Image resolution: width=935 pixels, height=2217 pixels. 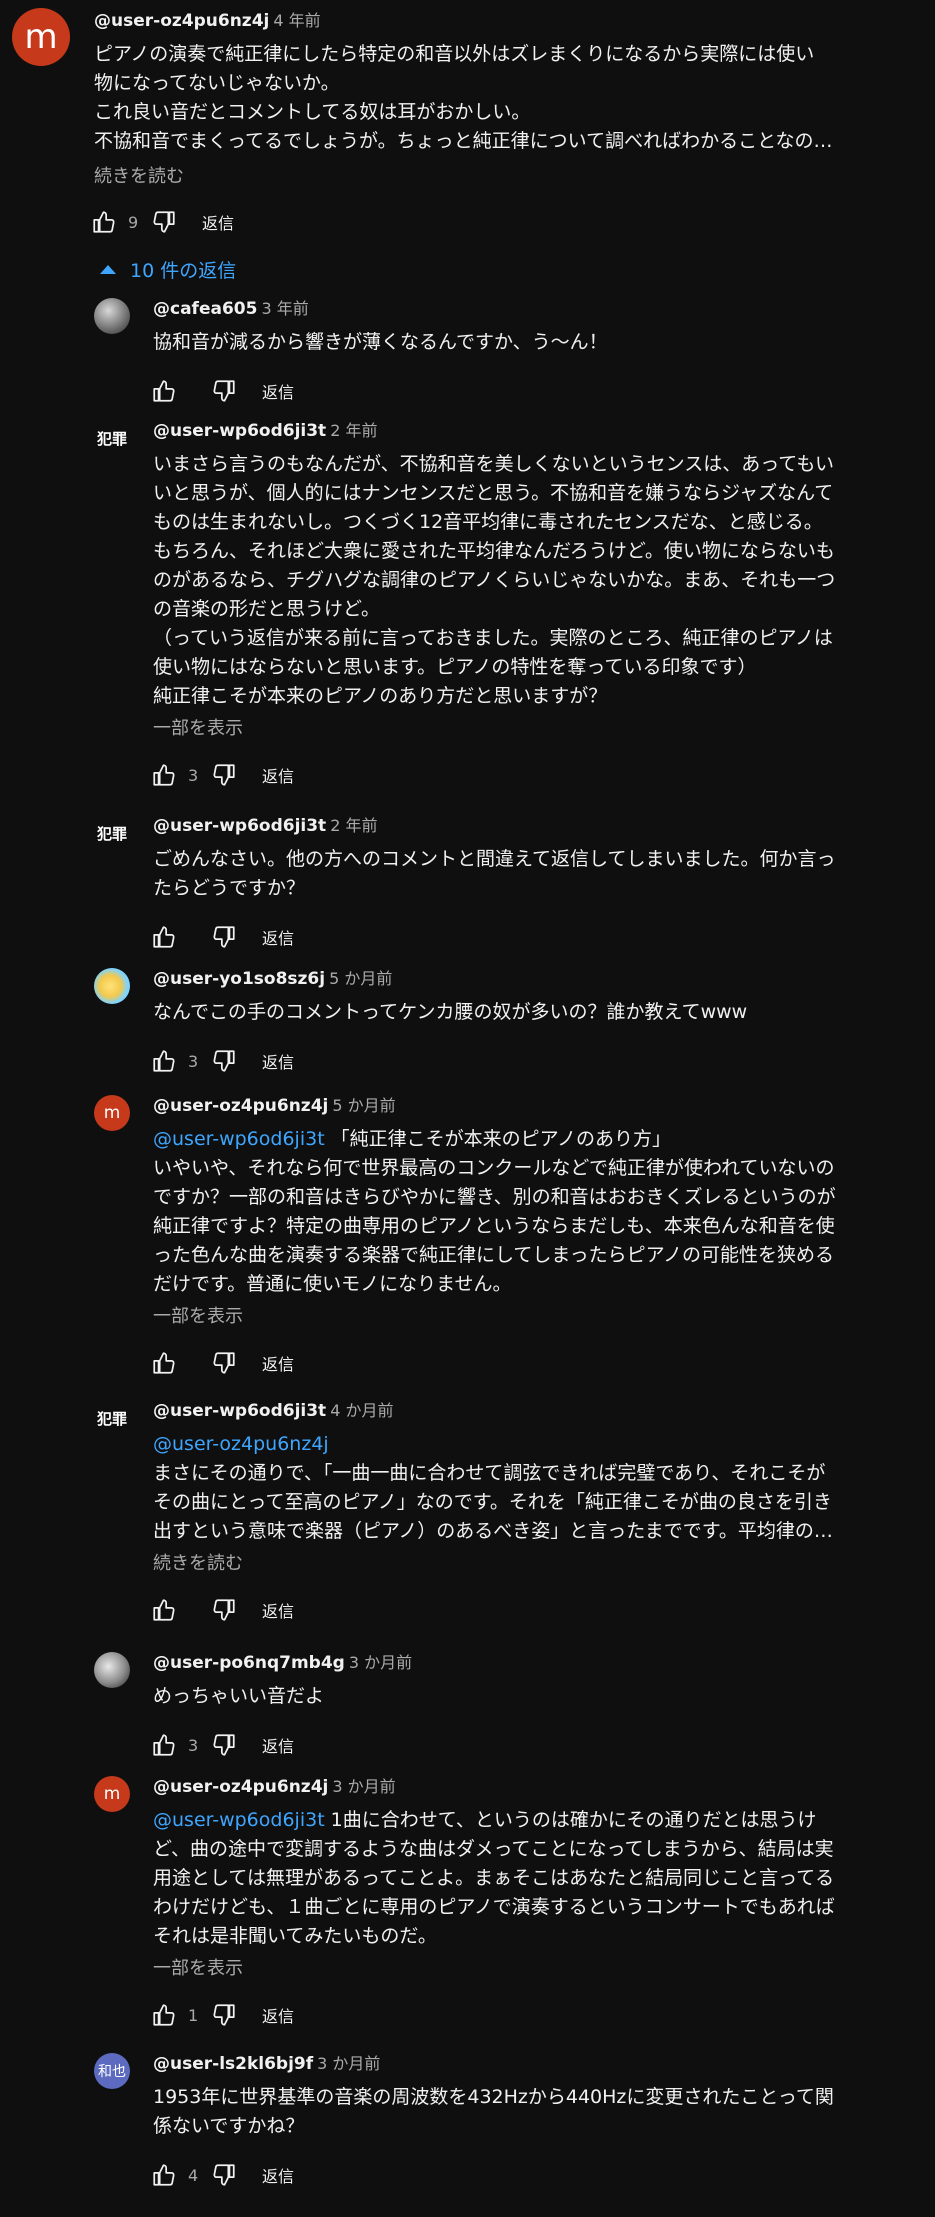 I want to click on chevron-up-icon, so click(x=108, y=269).